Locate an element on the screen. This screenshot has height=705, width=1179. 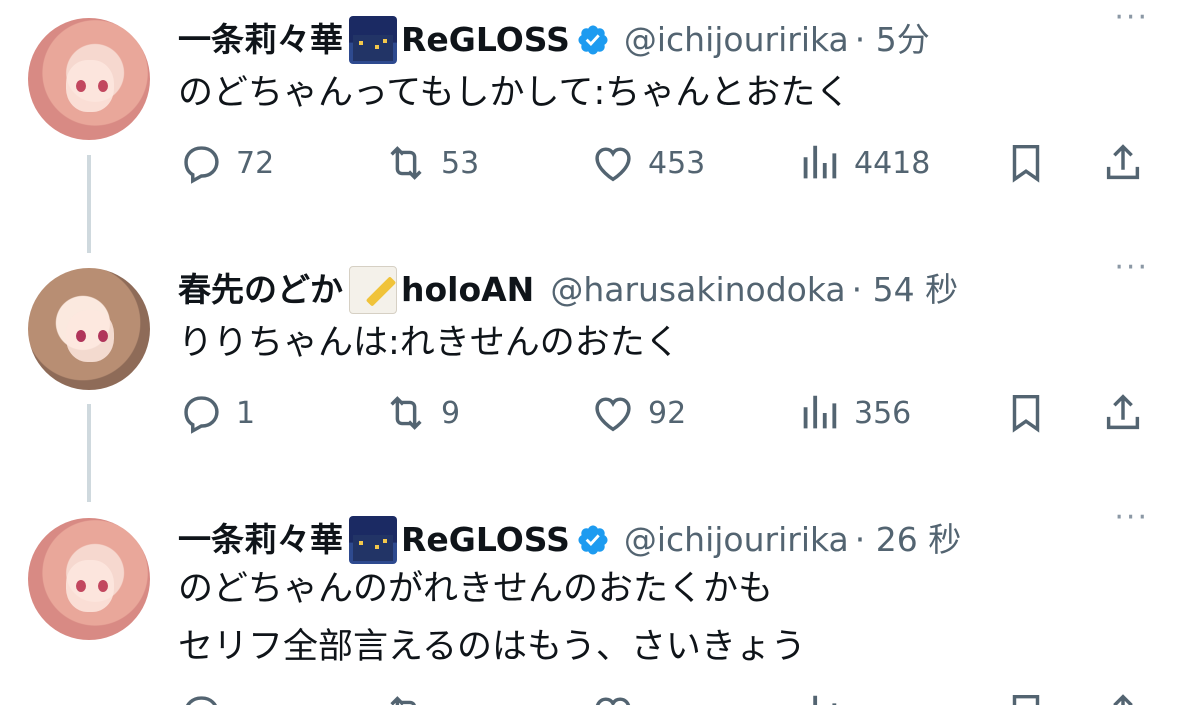
tweet-text: のどちゃんってもしかして:ちゃんとおたく is located at coordinates (514, 93).